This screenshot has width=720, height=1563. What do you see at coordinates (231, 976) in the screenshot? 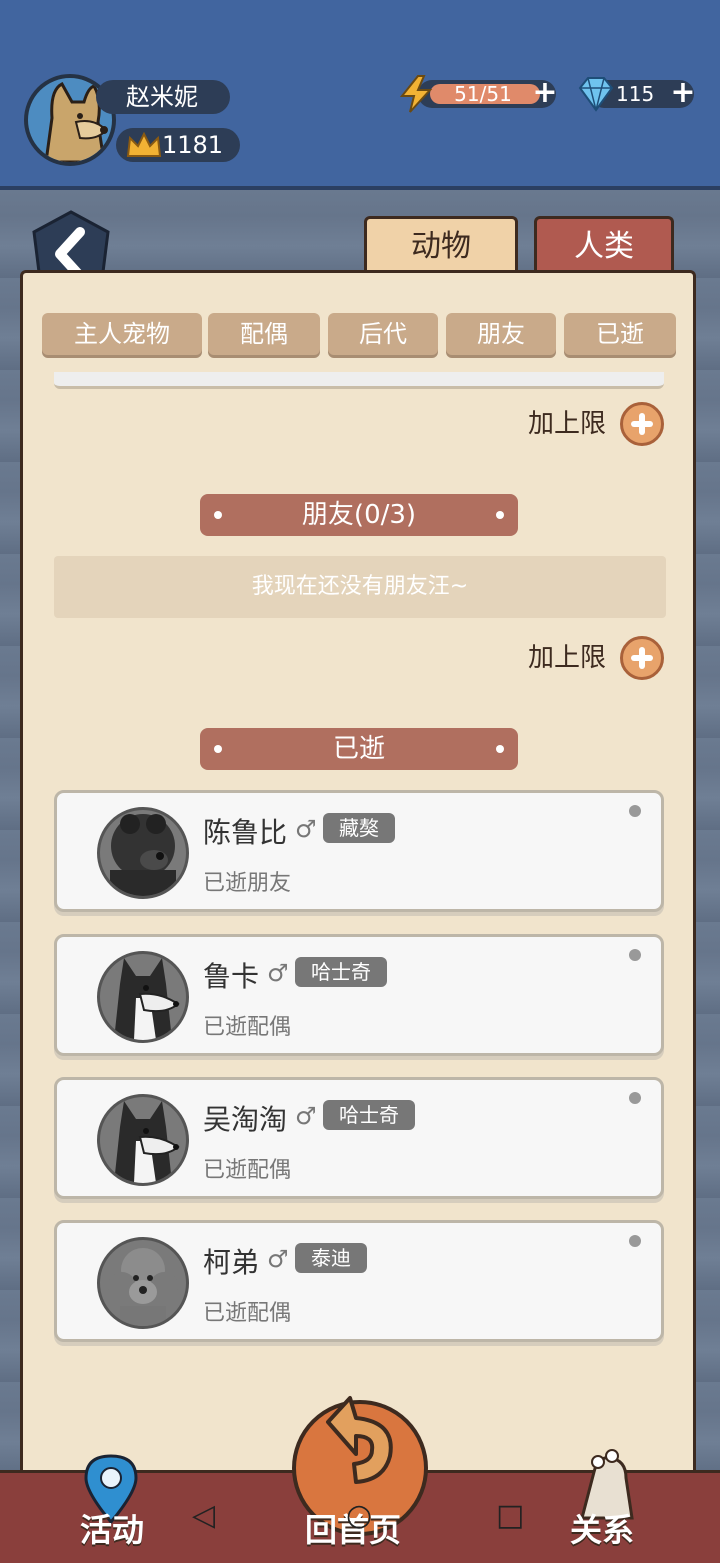
I see `pet-name: 鲁卡` at bounding box center [231, 976].